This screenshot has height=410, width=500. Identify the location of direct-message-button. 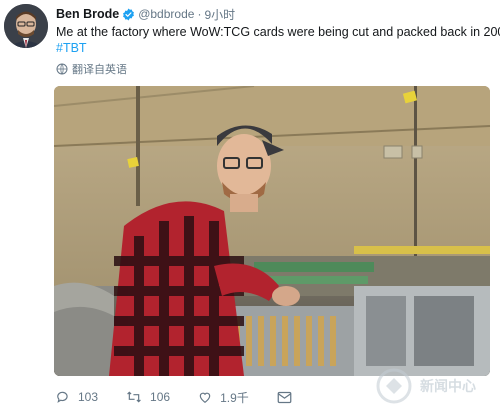
(288, 397).